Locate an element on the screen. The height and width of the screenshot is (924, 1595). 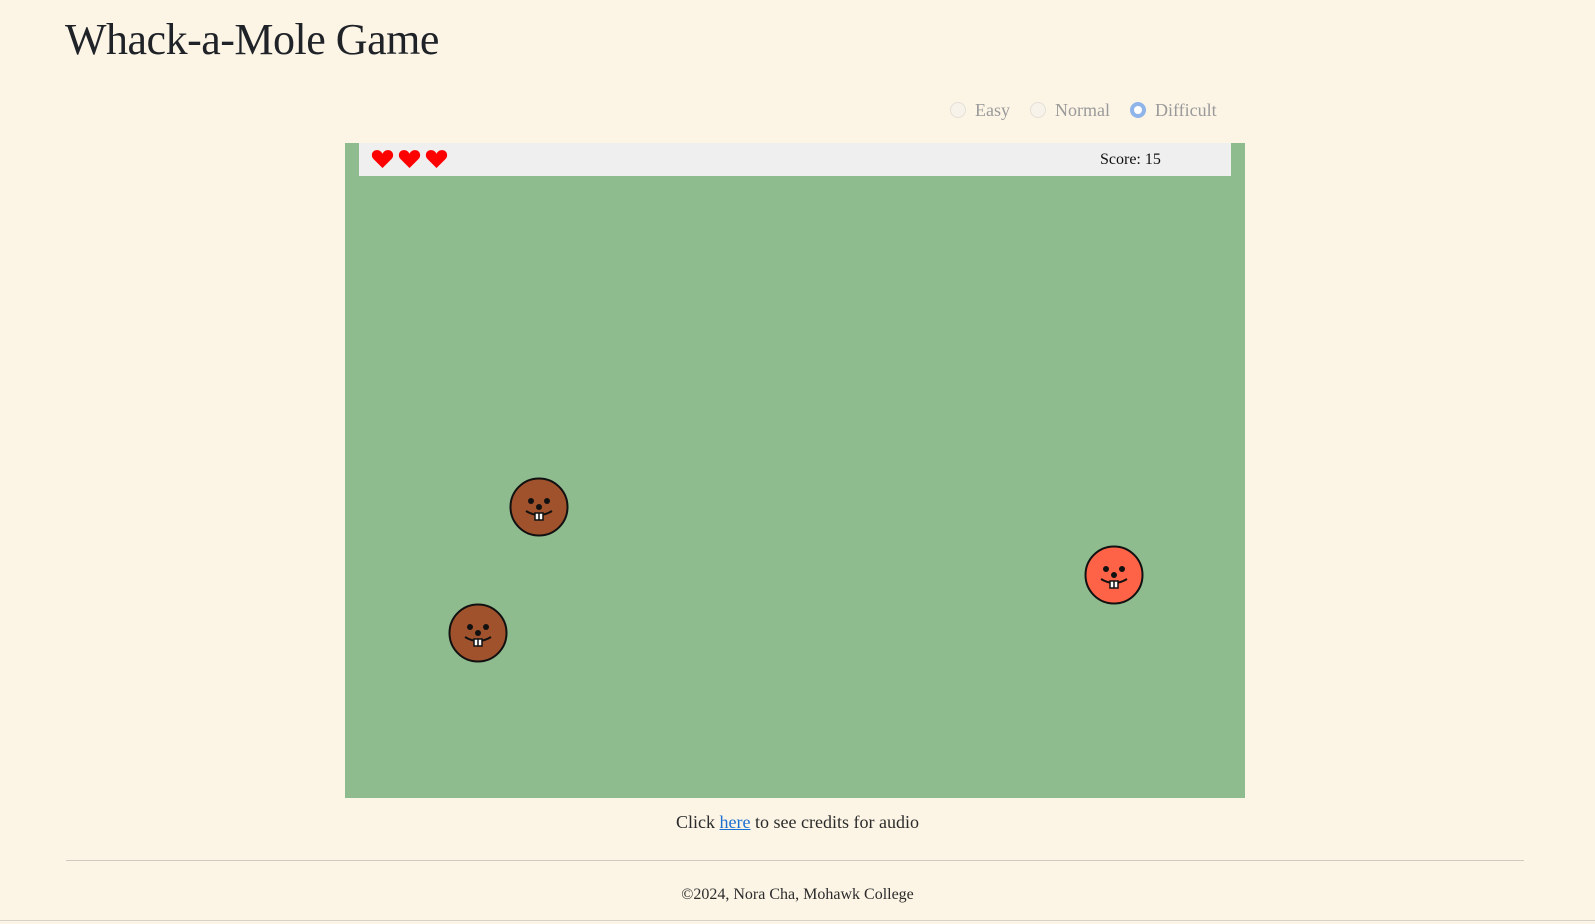
lives-display is located at coordinates (409, 159).